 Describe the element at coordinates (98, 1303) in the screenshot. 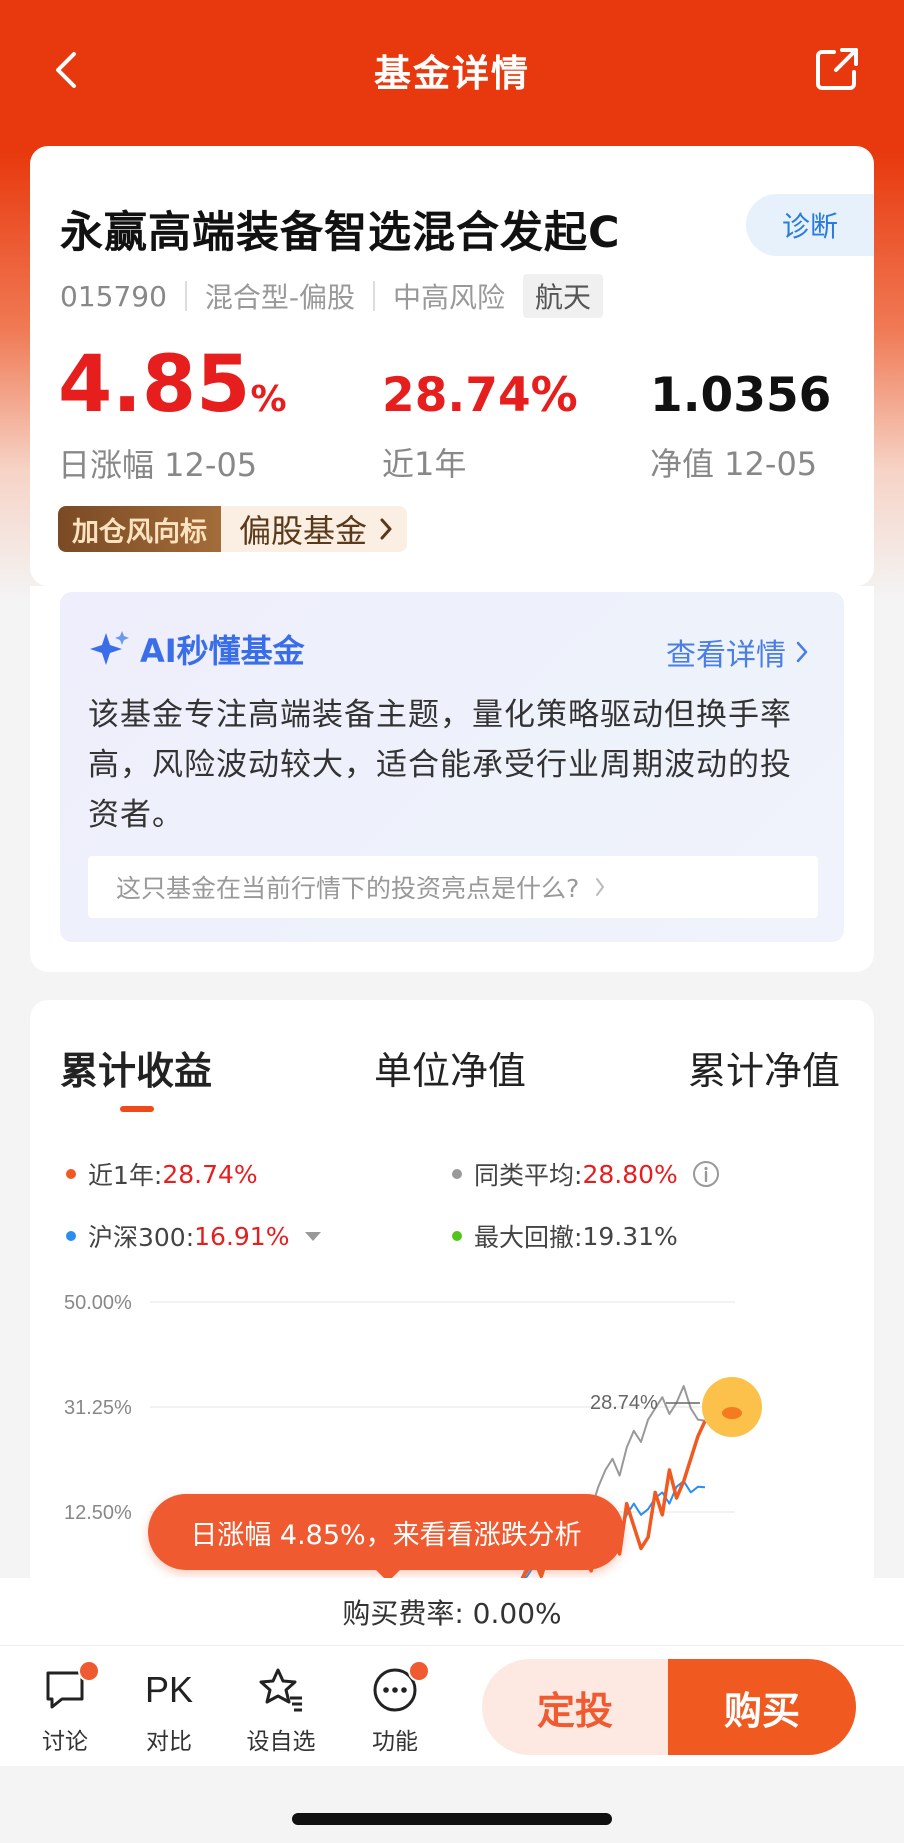

I see `y-tick-label: 50.00%` at that location.